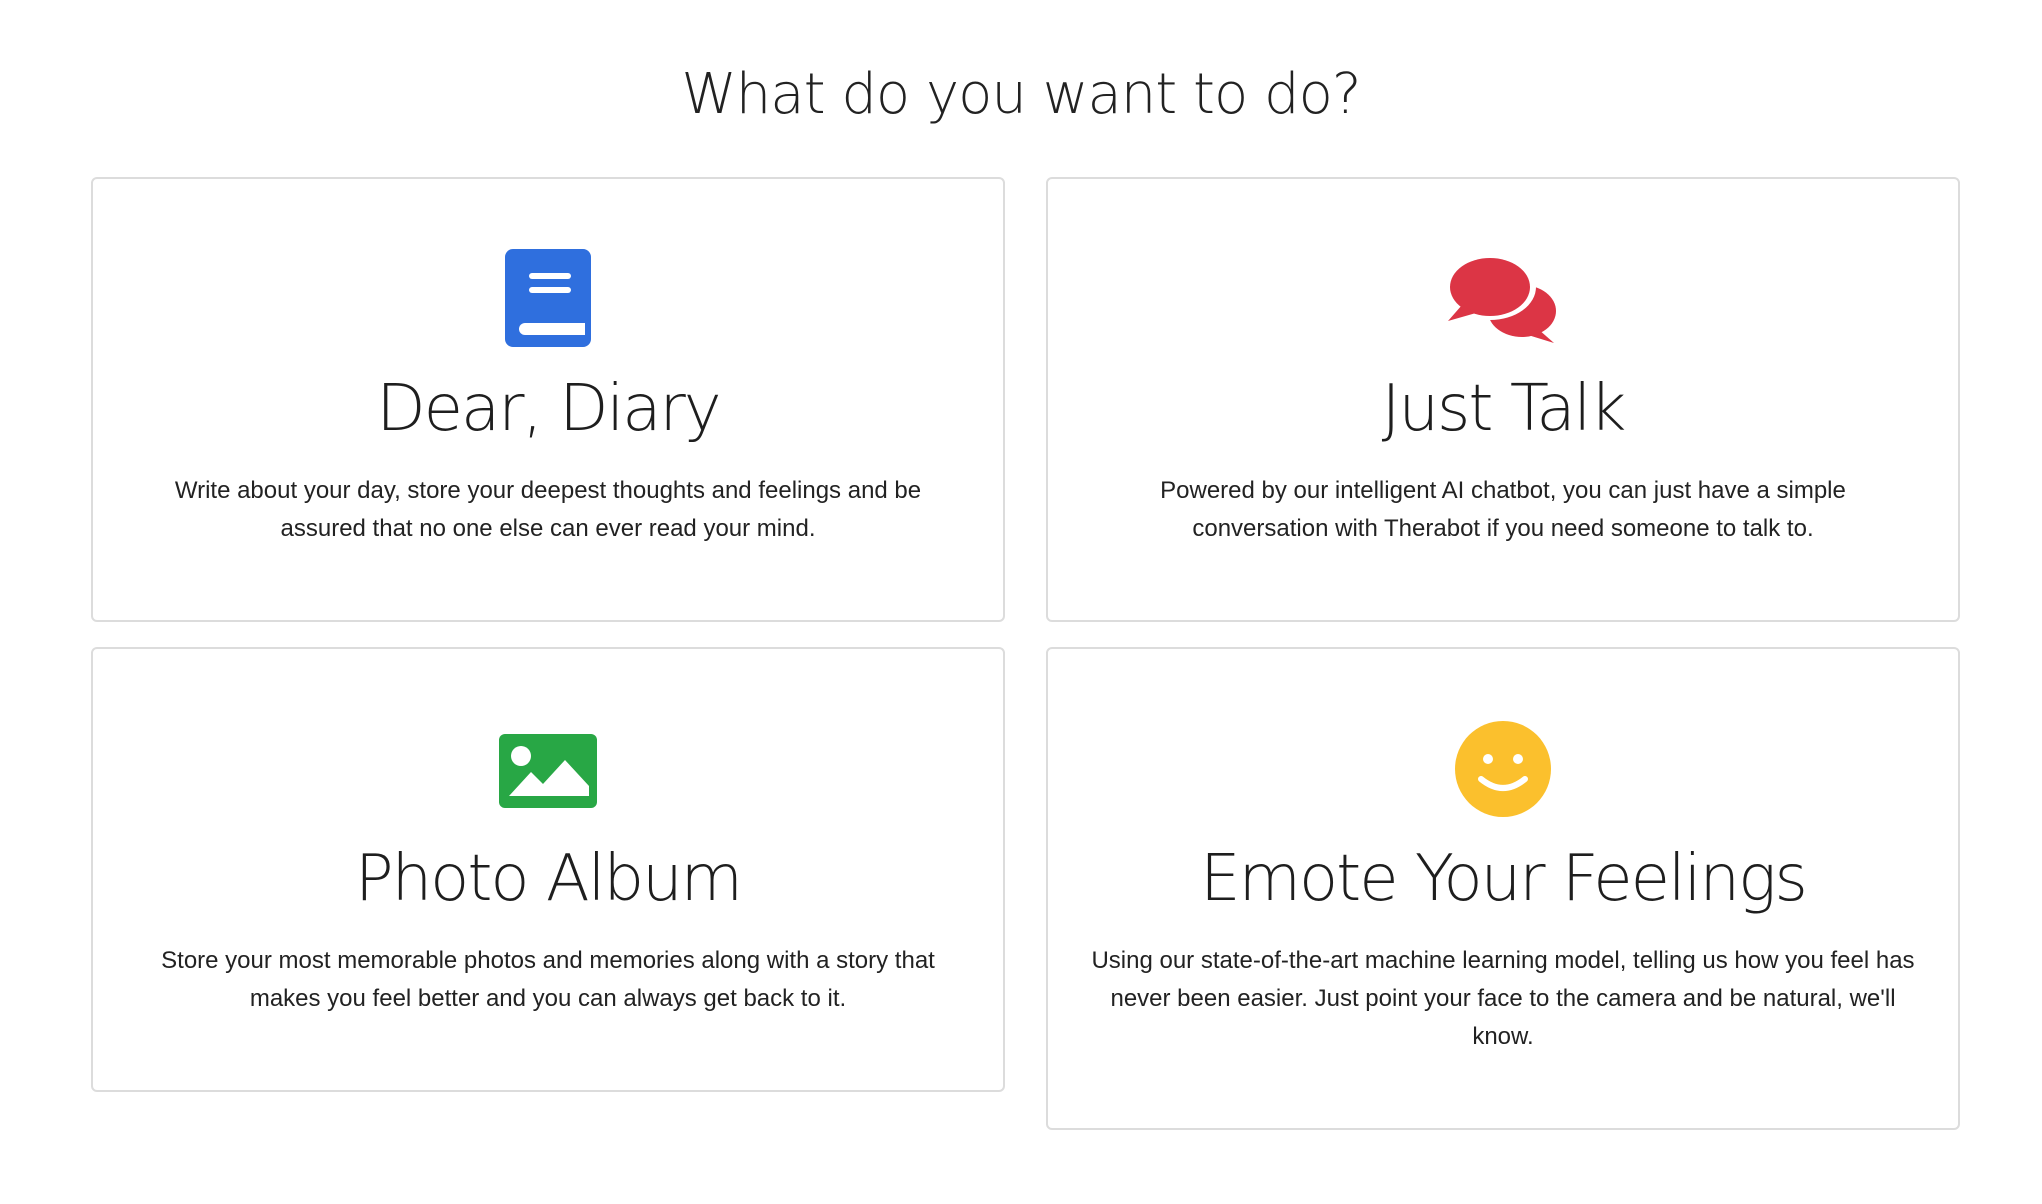  I want to click on chat-bubbles-icon, so click(1501, 299).